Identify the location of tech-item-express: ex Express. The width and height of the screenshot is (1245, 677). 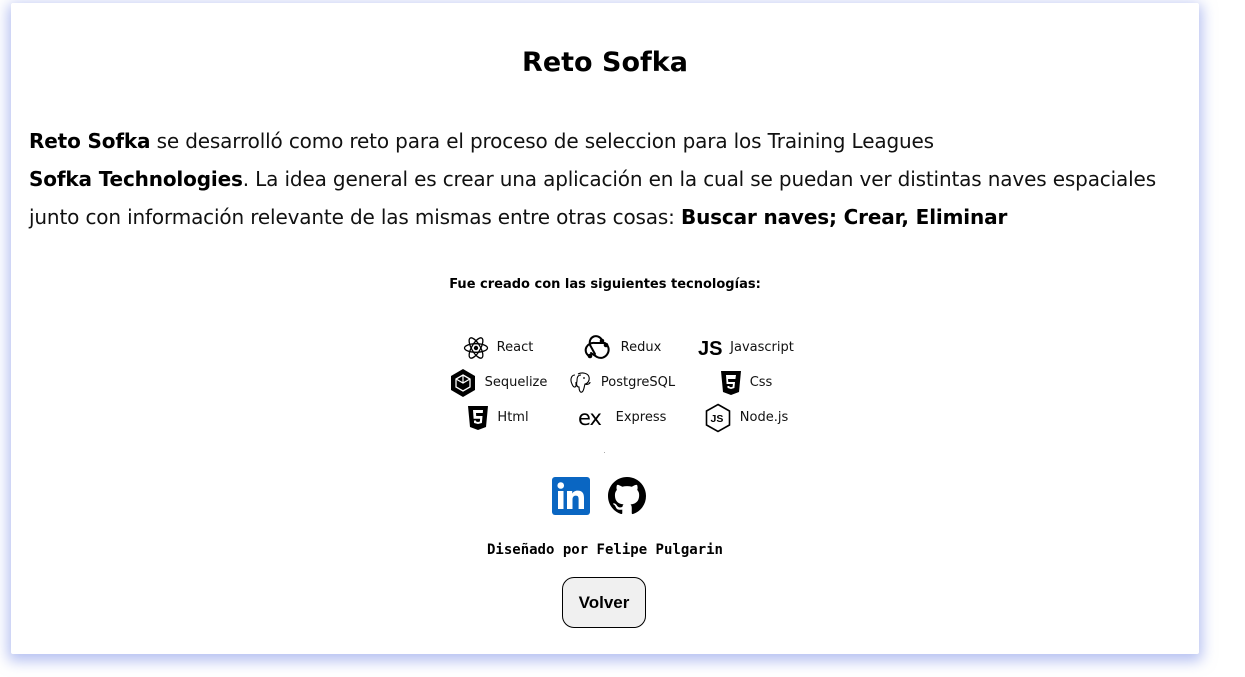
(622, 417).